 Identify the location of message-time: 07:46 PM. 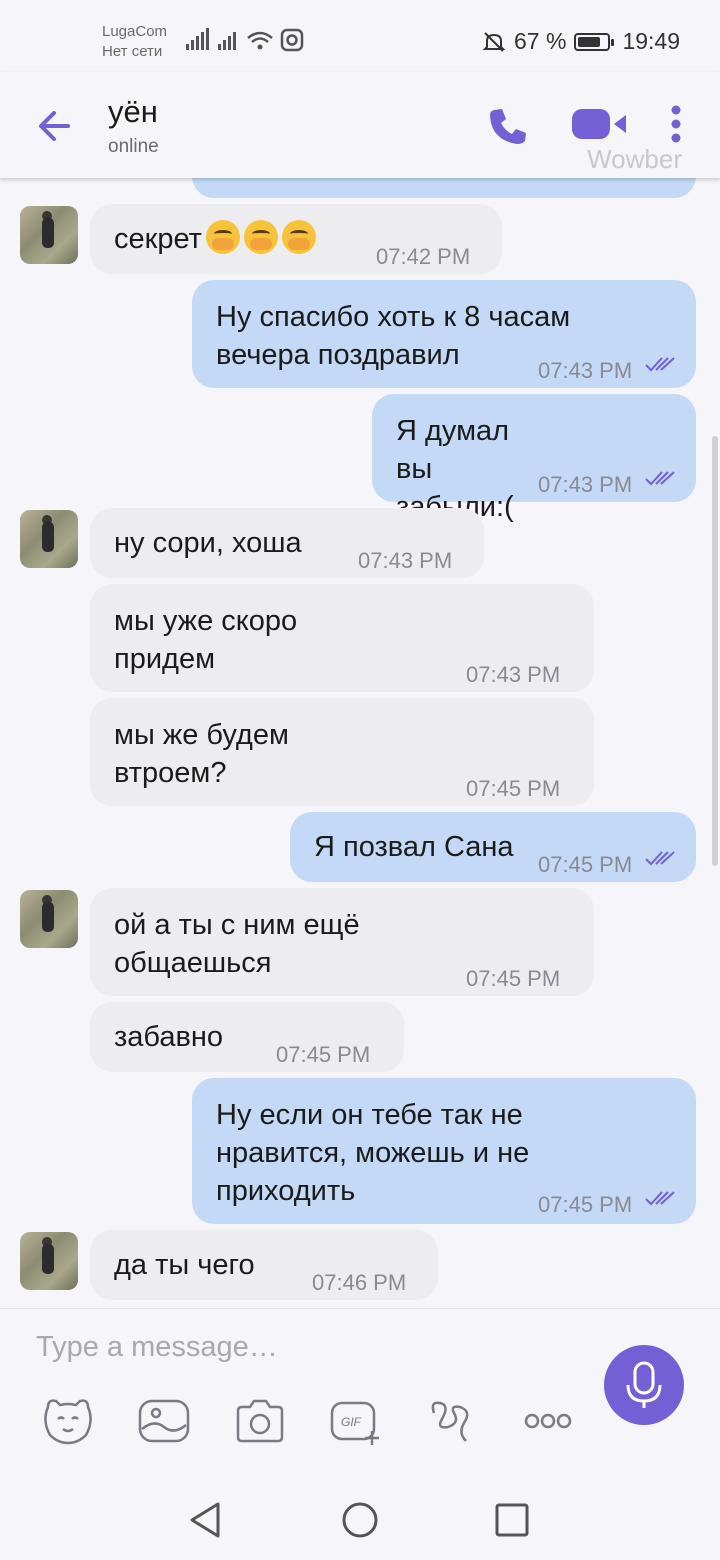
(359, 1282).